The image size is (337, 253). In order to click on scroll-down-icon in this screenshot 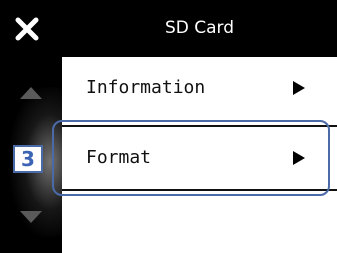, I will do `click(31, 217)`.